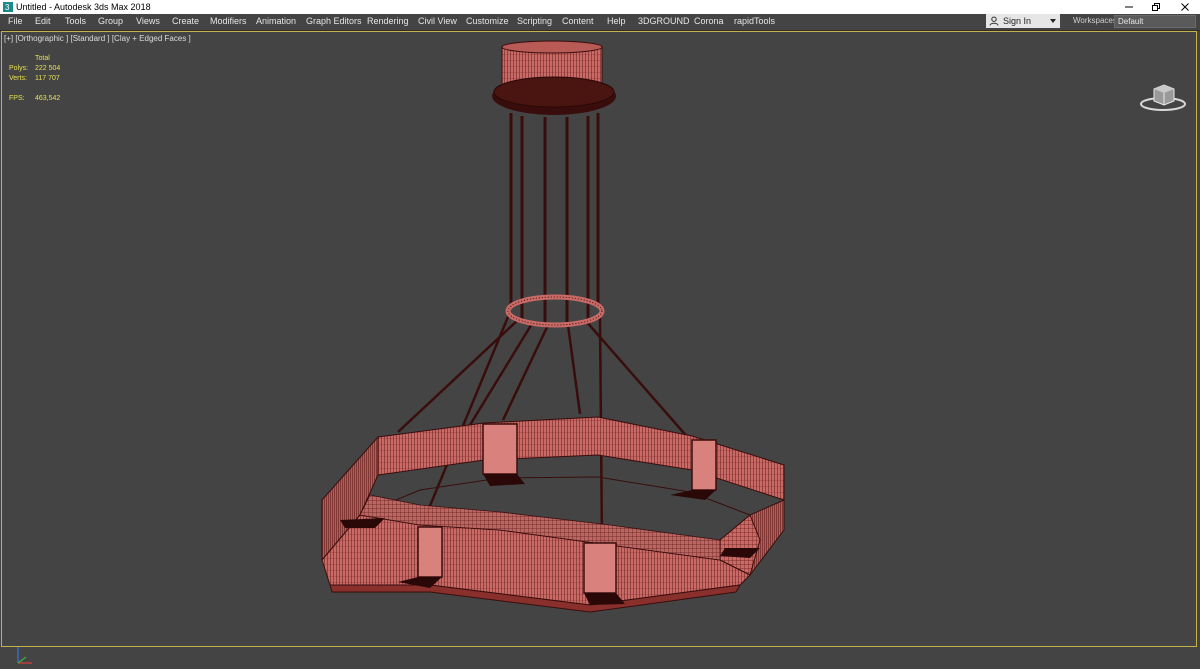 This screenshot has width=1200, height=669. Describe the element at coordinates (534, 22) in the screenshot. I see `menu-scripting: Scripting` at that location.